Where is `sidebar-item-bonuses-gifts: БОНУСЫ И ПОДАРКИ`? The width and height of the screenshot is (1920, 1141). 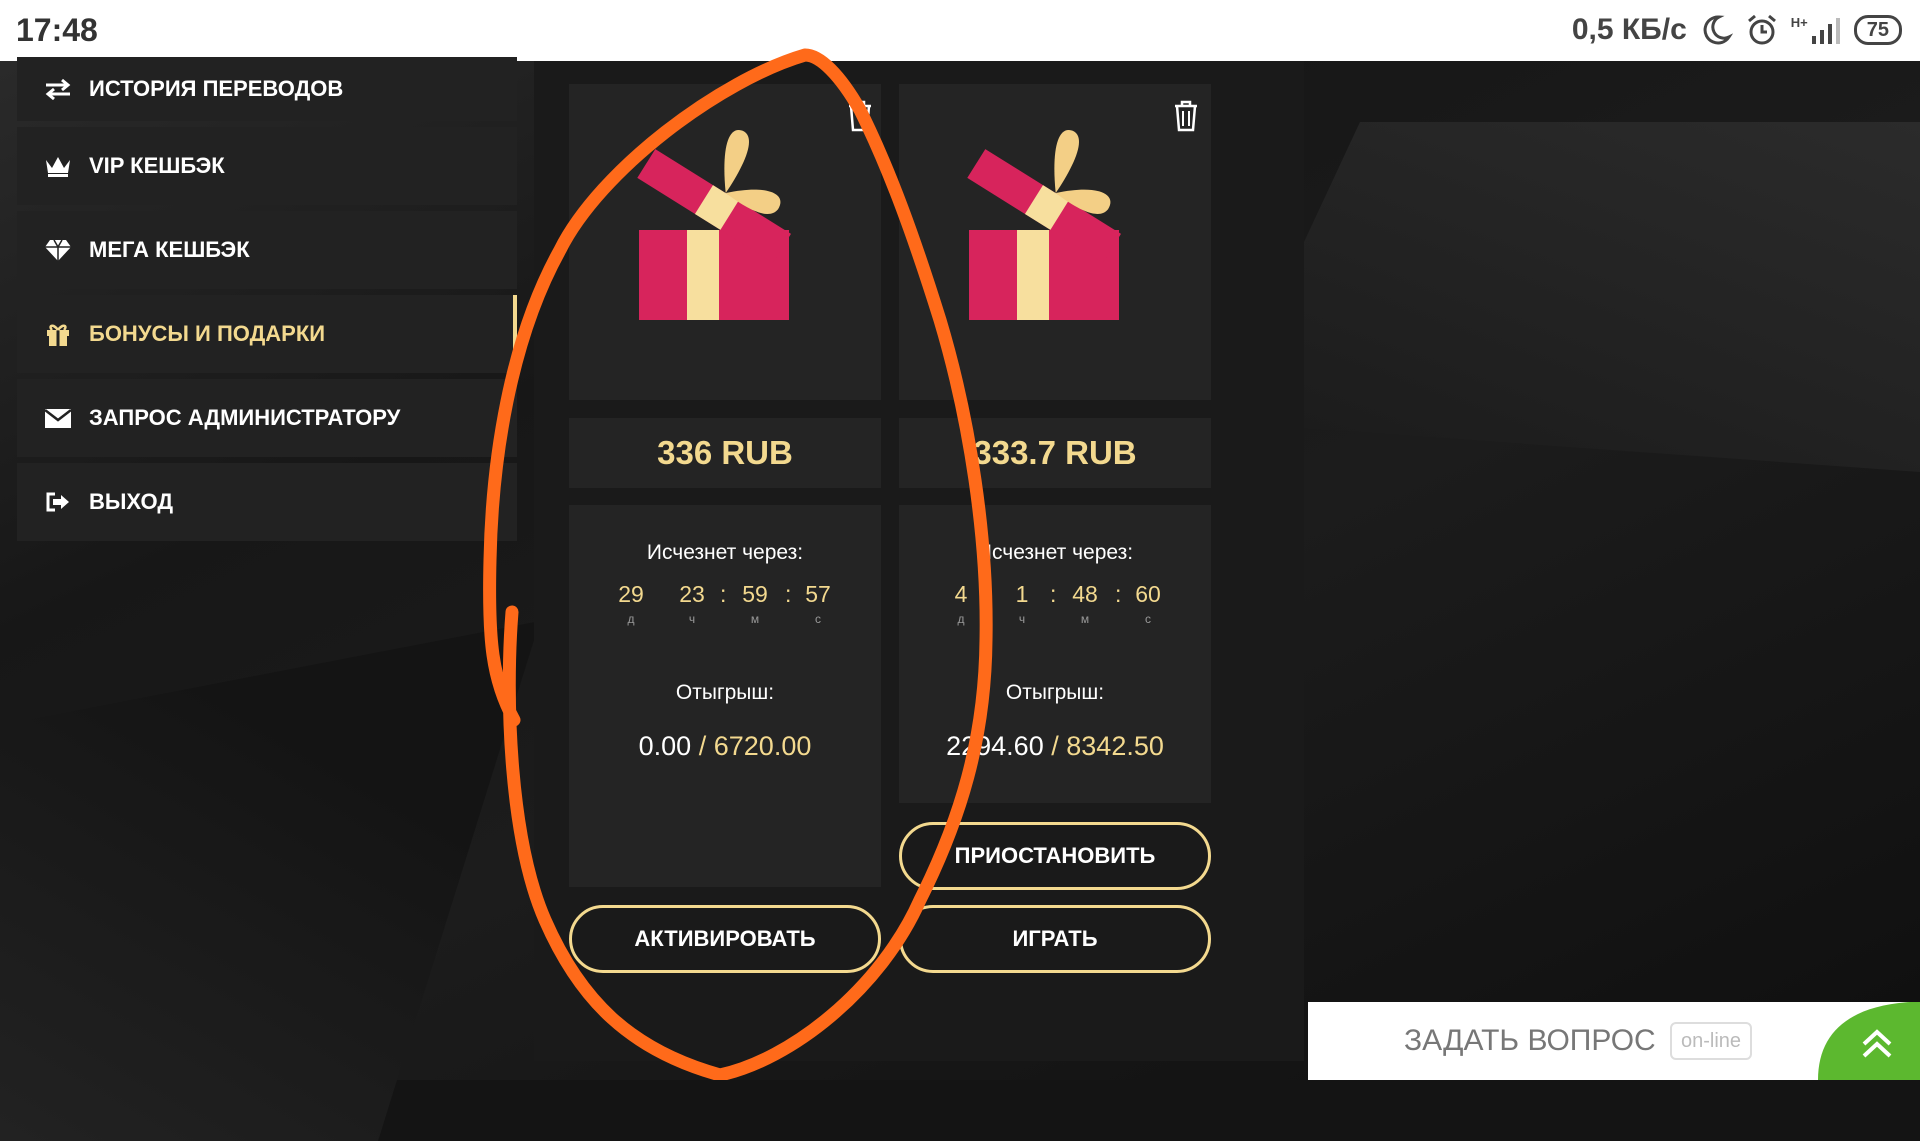
sidebar-item-bonuses-gifts: БОНУСЫ И ПОДАРКИ is located at coordinates (267, 334).